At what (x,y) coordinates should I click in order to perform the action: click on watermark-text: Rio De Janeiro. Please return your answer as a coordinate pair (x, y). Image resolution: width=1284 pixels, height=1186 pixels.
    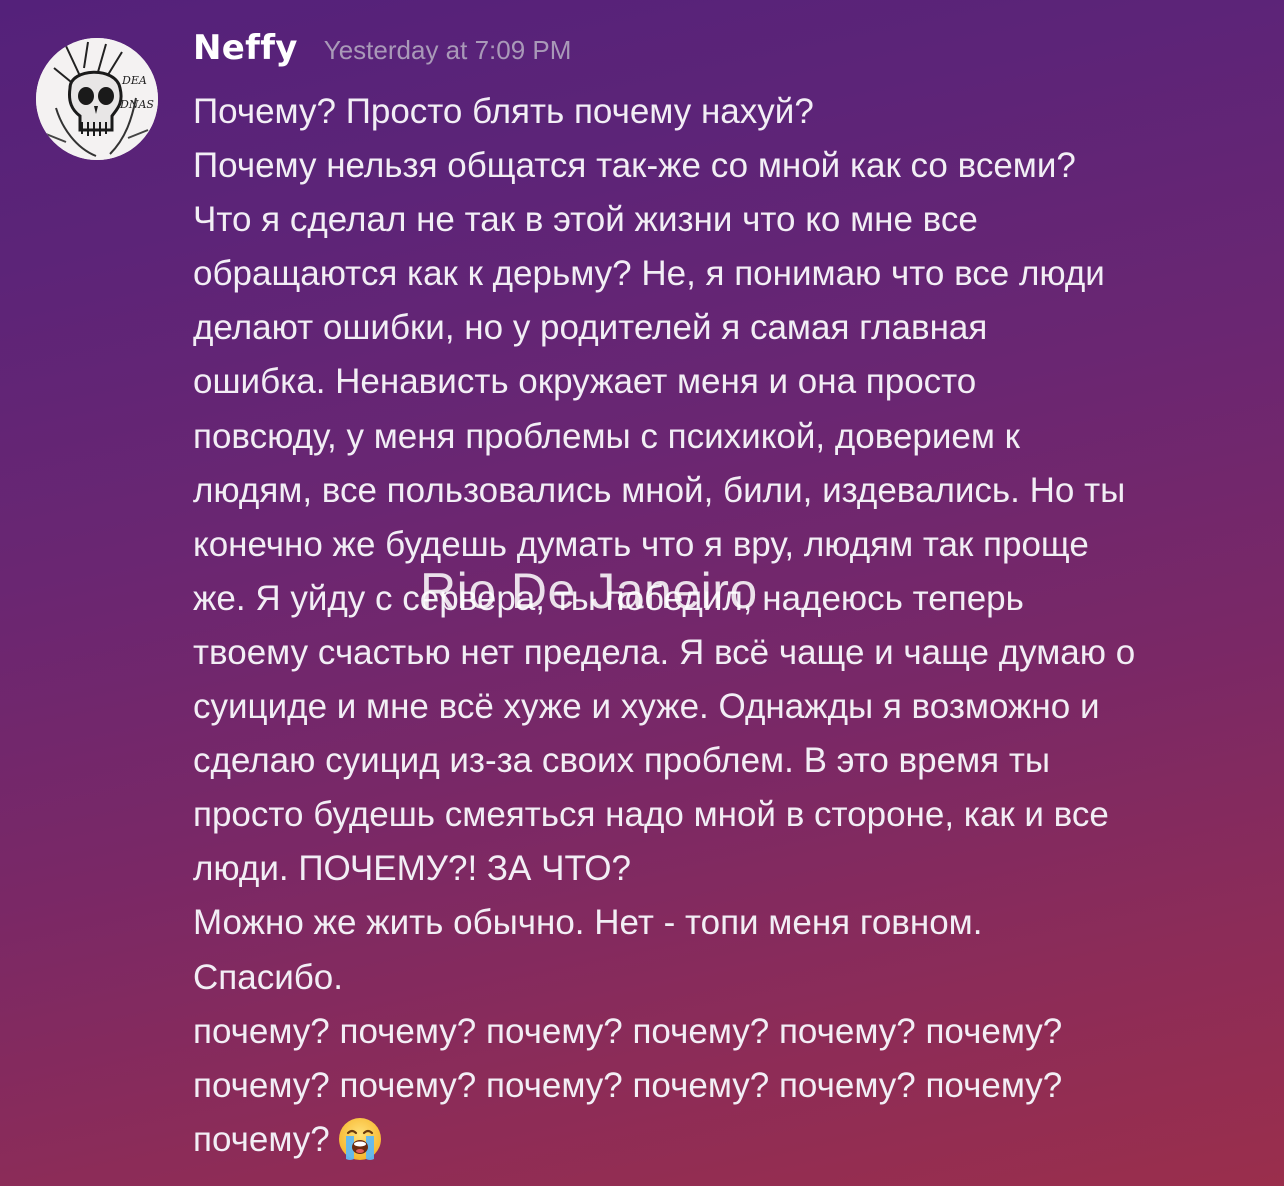
    Looking at the image, I should click on (589, 591).